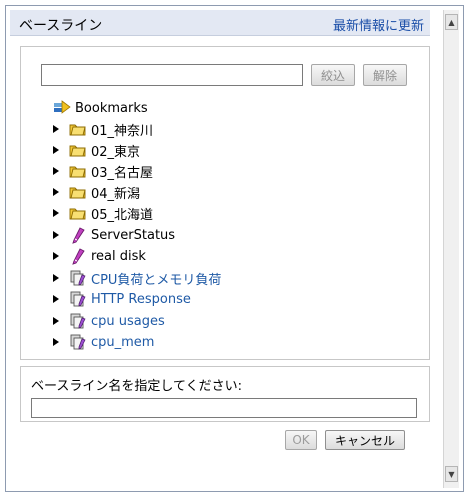 This screenshot has height=495, width=469. I want to click on tree-item-03: 03_名古屋, so click(102, 171).